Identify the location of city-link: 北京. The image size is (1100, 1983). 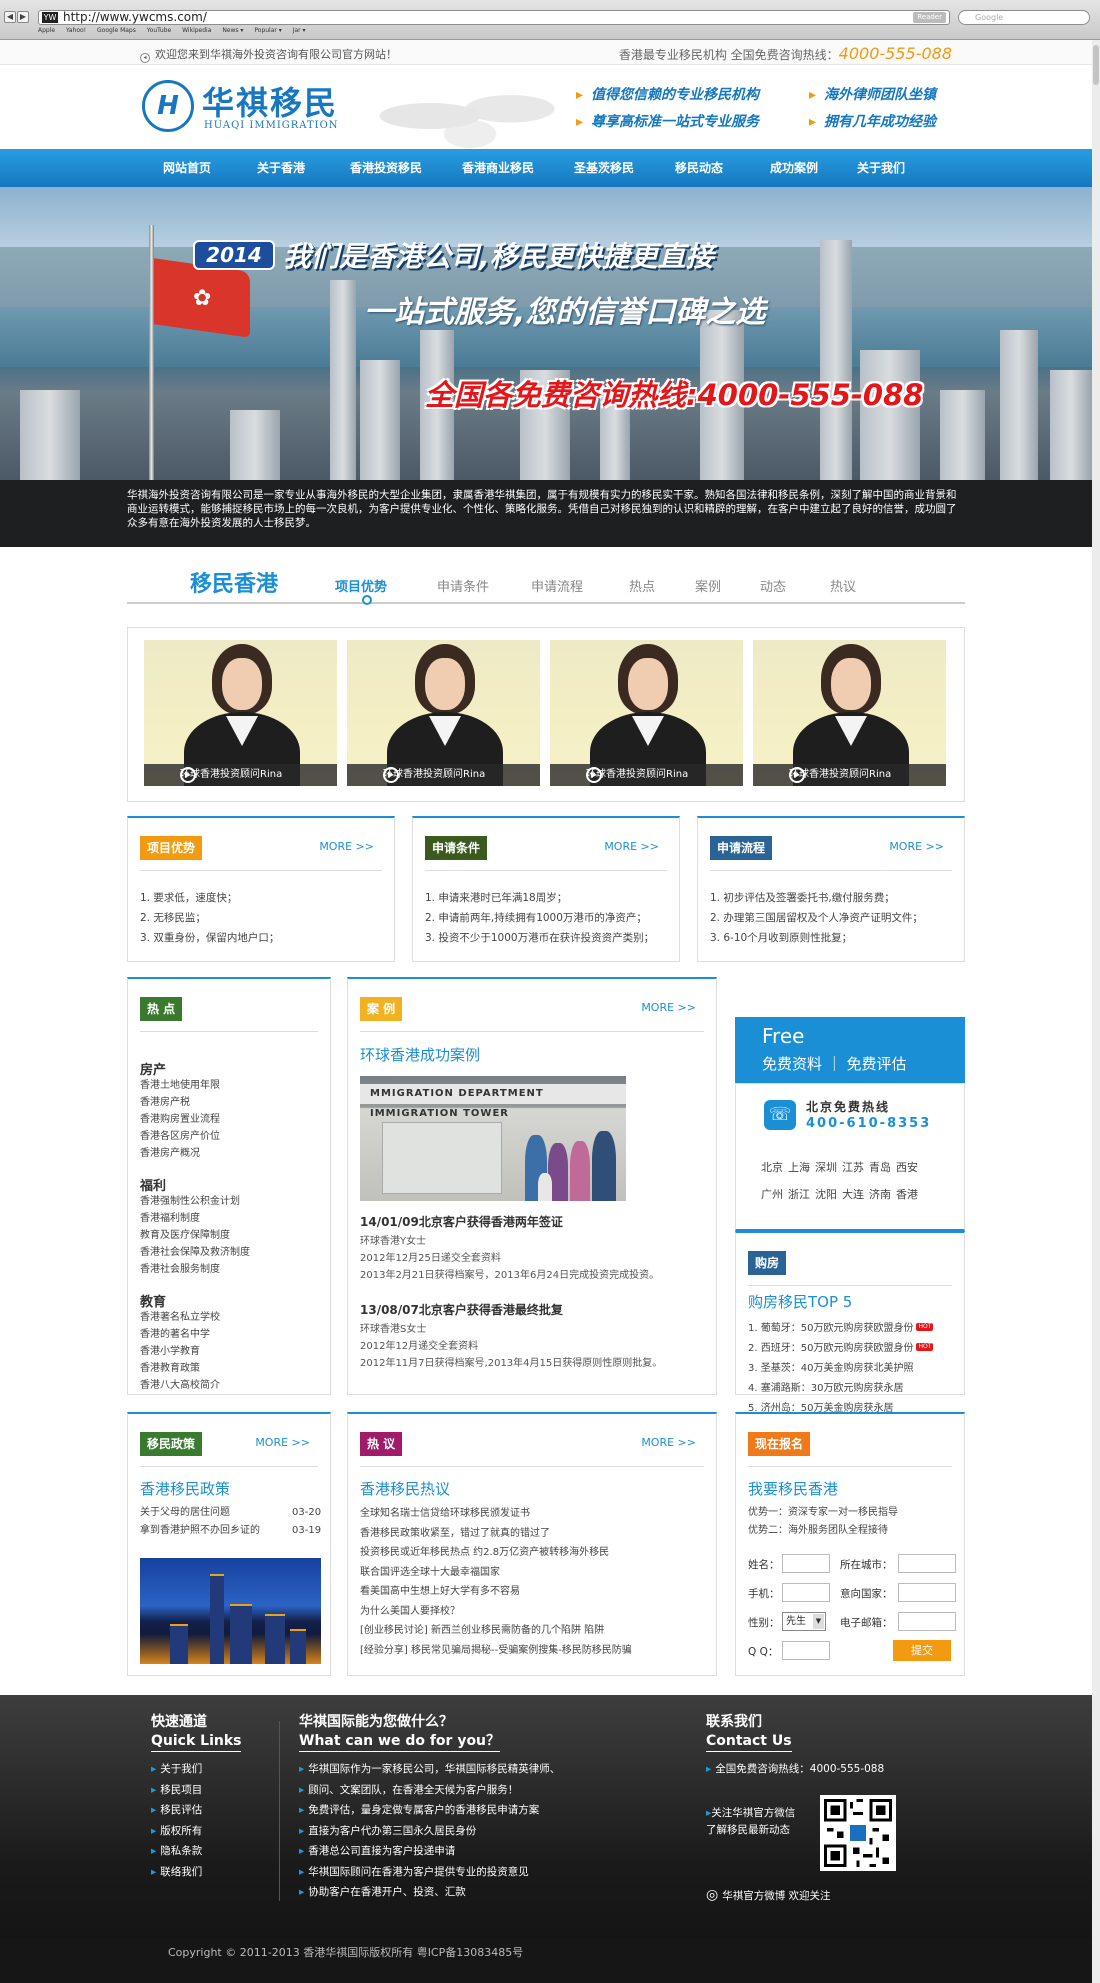
(772, 1167).